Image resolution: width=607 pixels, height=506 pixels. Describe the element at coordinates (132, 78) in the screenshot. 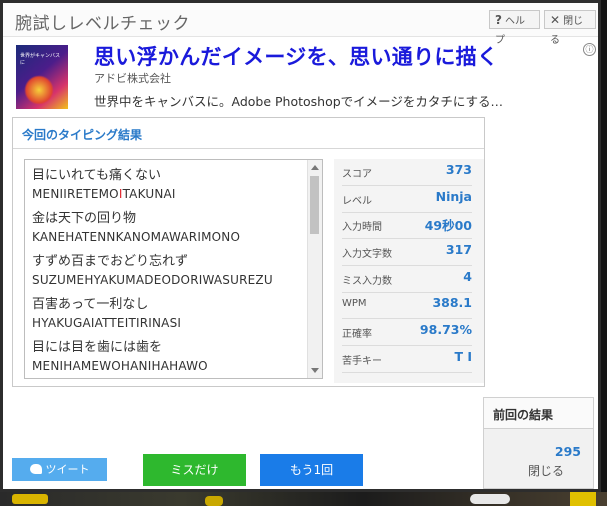

I see `ad-company: アドビ株式会社` at that location.